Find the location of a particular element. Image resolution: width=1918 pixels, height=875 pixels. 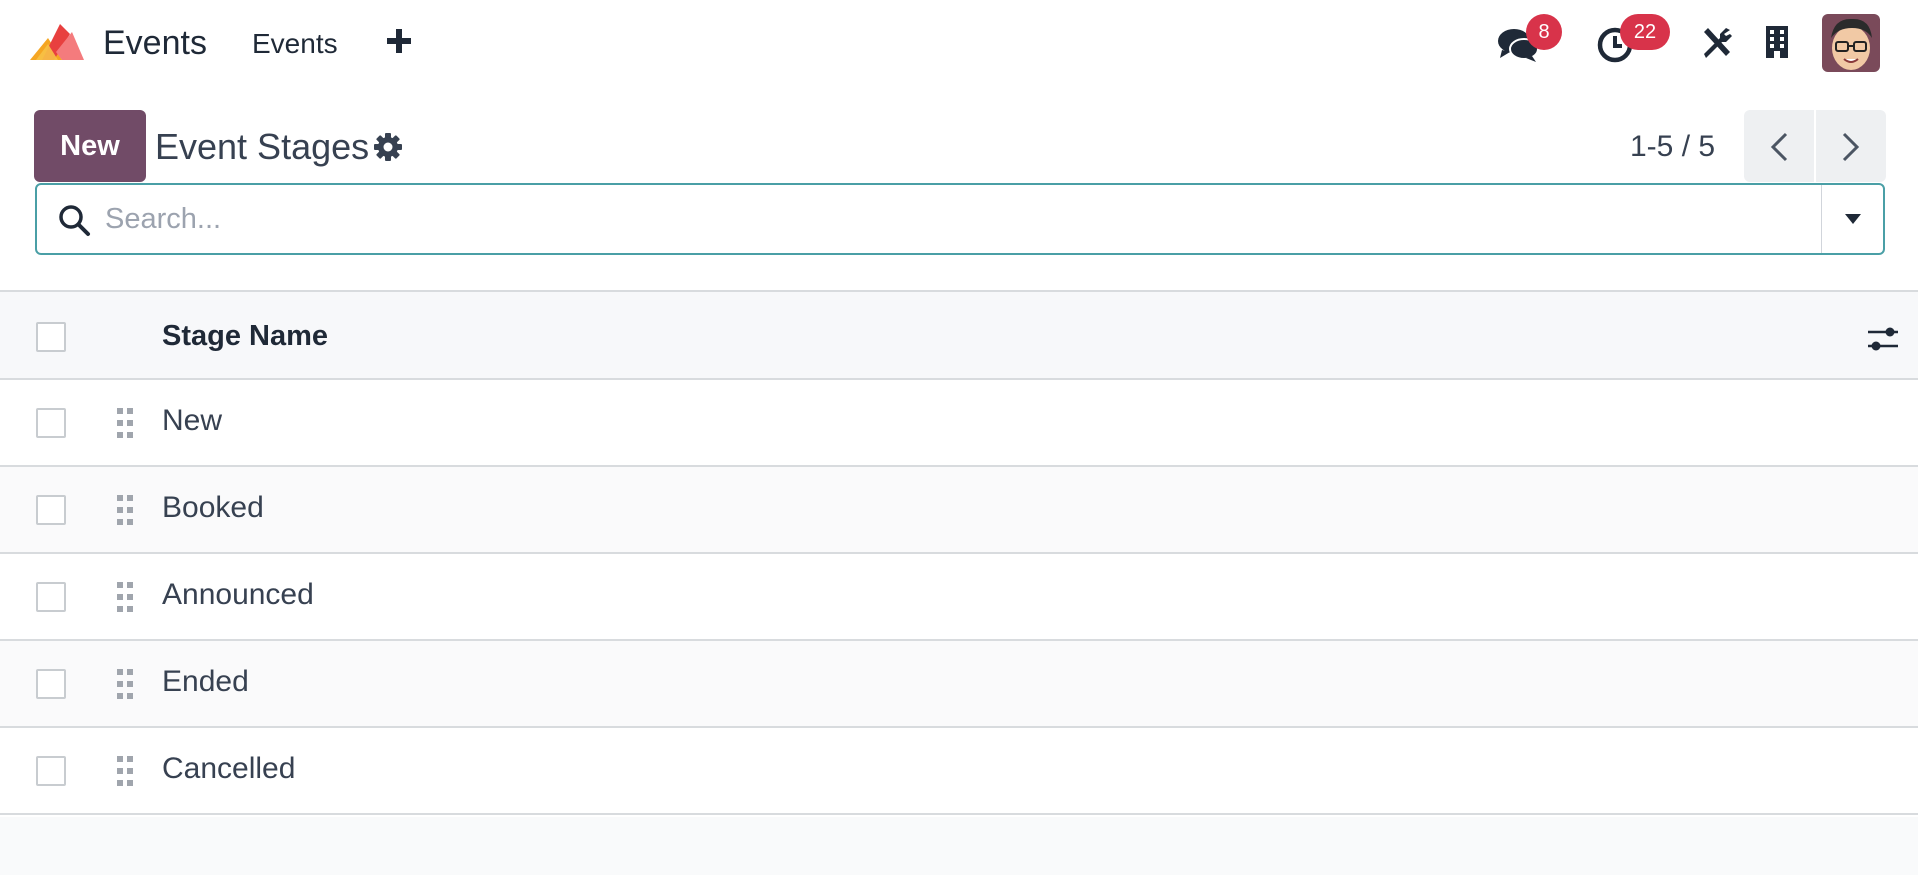

user-face-icon is located at coordinates (1851, 43).